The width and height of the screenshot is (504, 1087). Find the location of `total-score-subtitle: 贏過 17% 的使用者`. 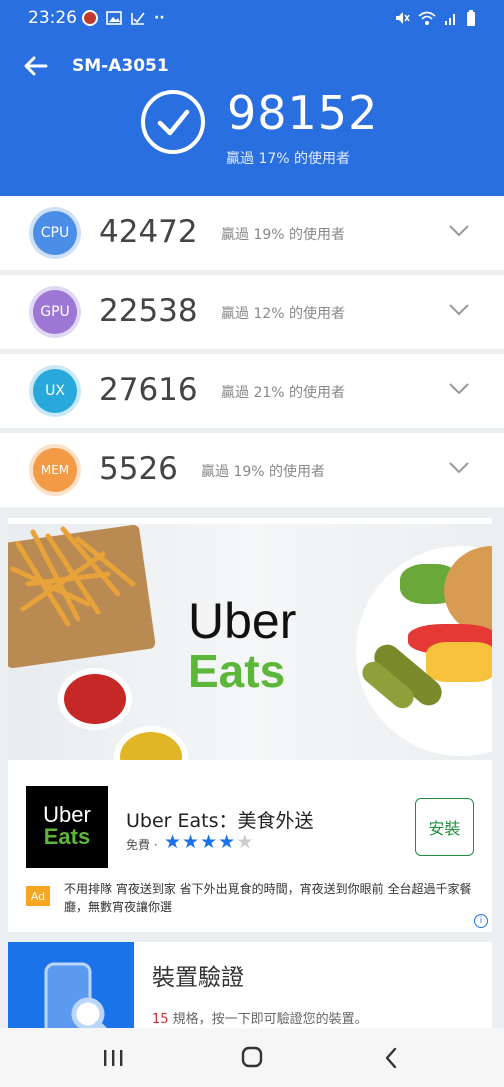

total-score-subtitle: 贏過 17% 的使用者 is located at coordinates (288, 159).